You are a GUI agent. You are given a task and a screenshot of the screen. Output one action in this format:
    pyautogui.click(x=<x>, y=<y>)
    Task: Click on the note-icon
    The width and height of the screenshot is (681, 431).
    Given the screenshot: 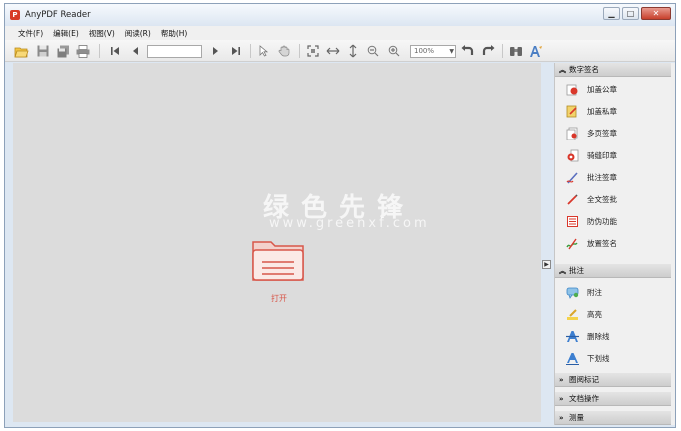 What is the action you would take?
    pyautogui.click(x=572, y=292)
    